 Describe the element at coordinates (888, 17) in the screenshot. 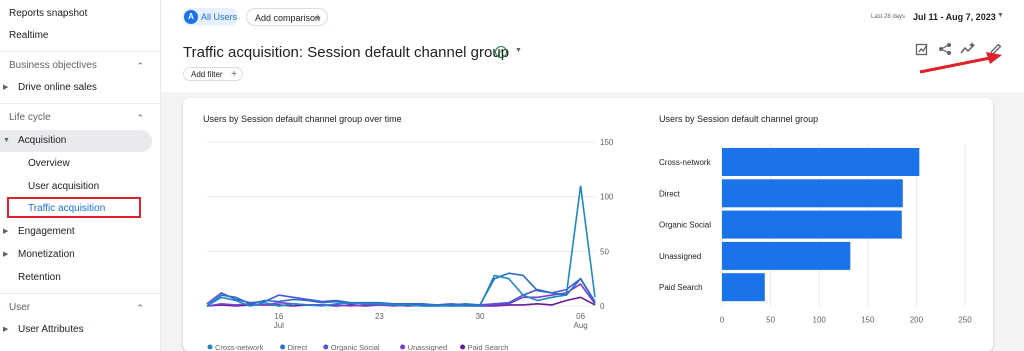

I see `date-range-prefix: Last 28 days` at that location.